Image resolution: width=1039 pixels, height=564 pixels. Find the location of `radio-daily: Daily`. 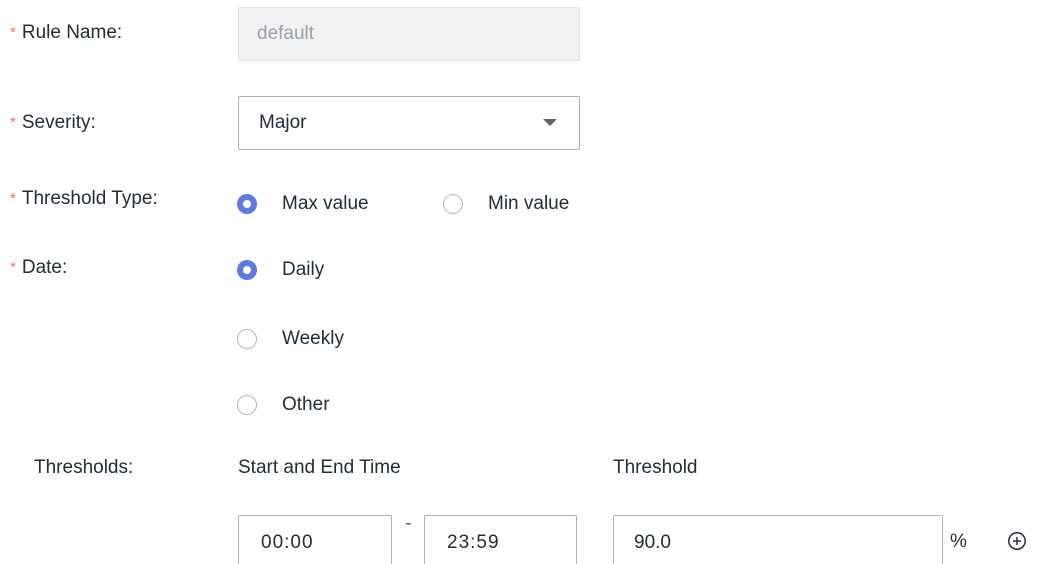

radio-daily: Daily is located at coordinates (280, 270).